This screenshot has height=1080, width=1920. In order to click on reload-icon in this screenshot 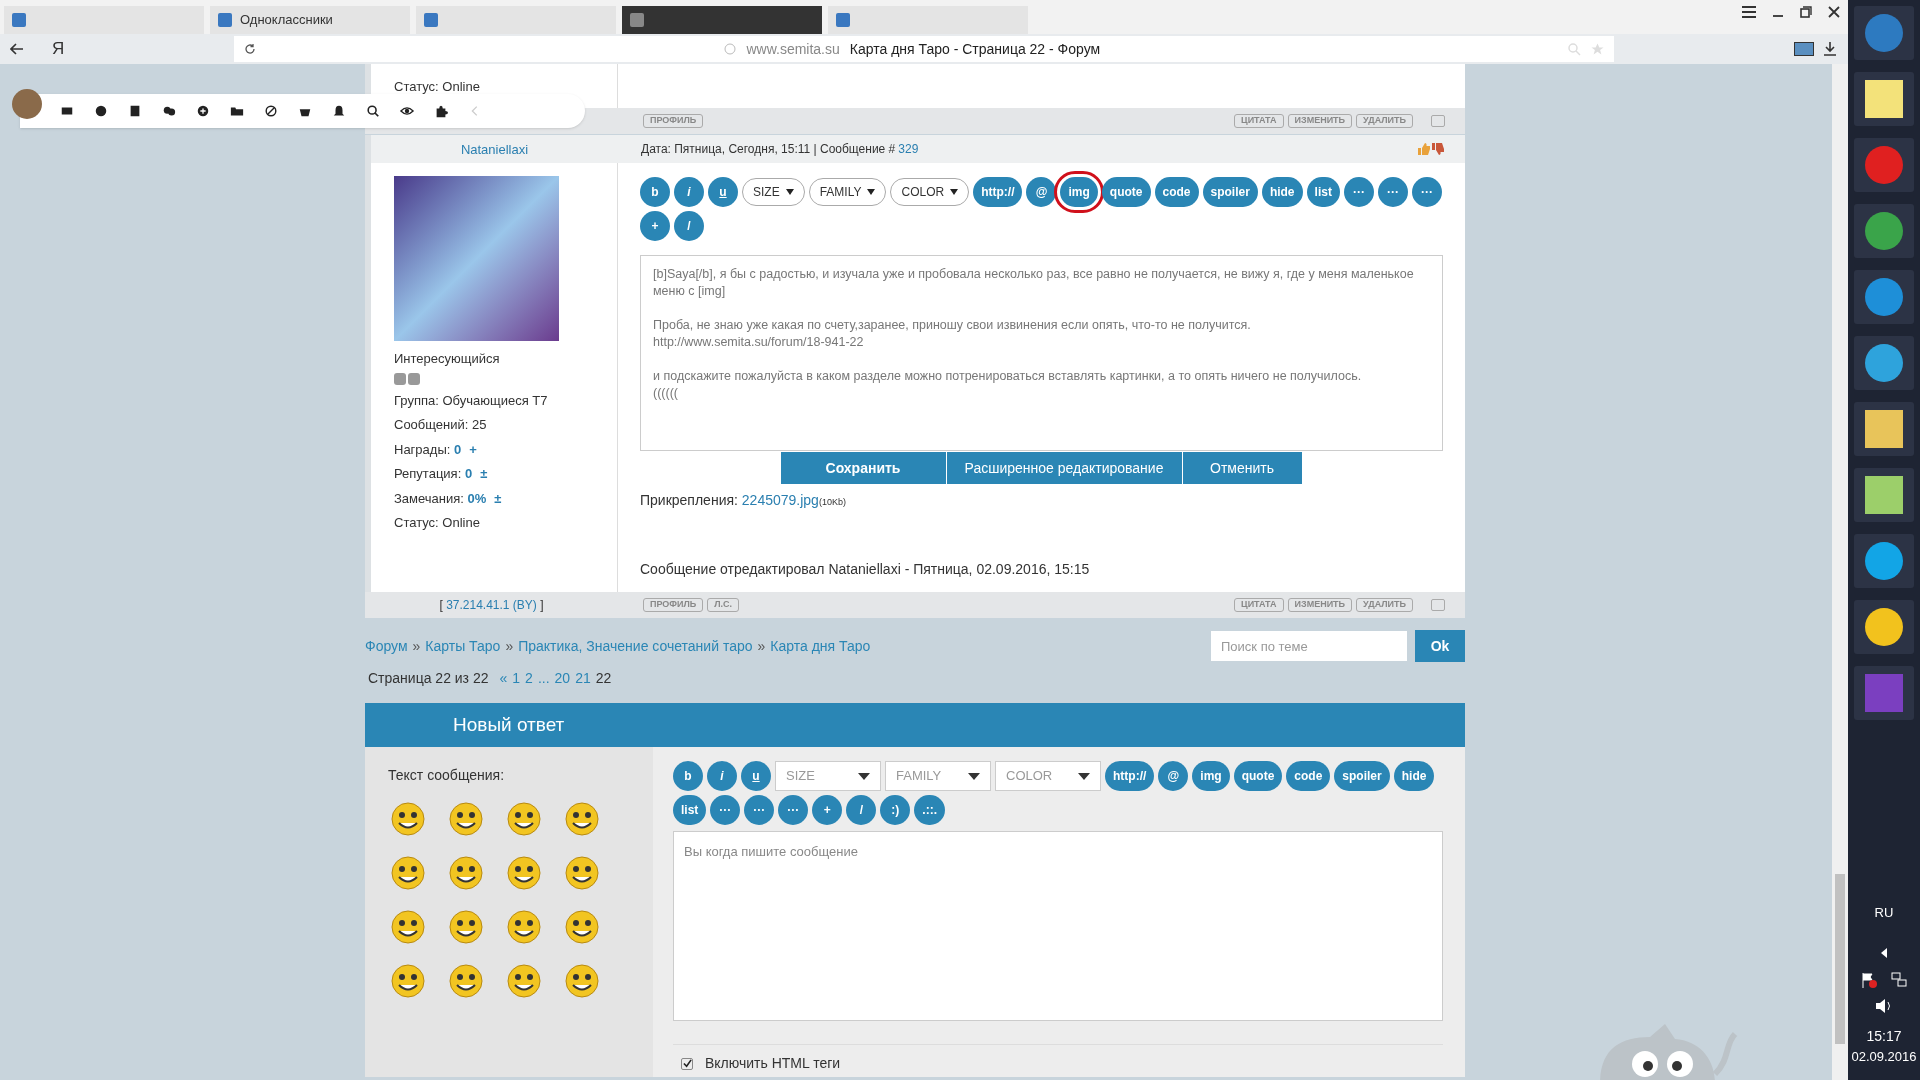, I will do `click(250, 49)`.